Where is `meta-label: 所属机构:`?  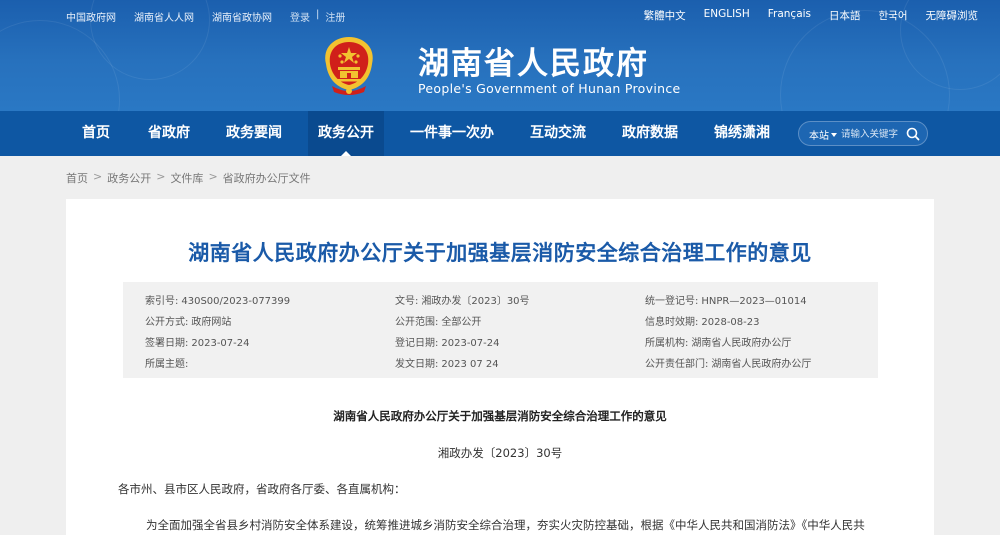
meta-label: 所属机构: is located at coordinates (667, 343).